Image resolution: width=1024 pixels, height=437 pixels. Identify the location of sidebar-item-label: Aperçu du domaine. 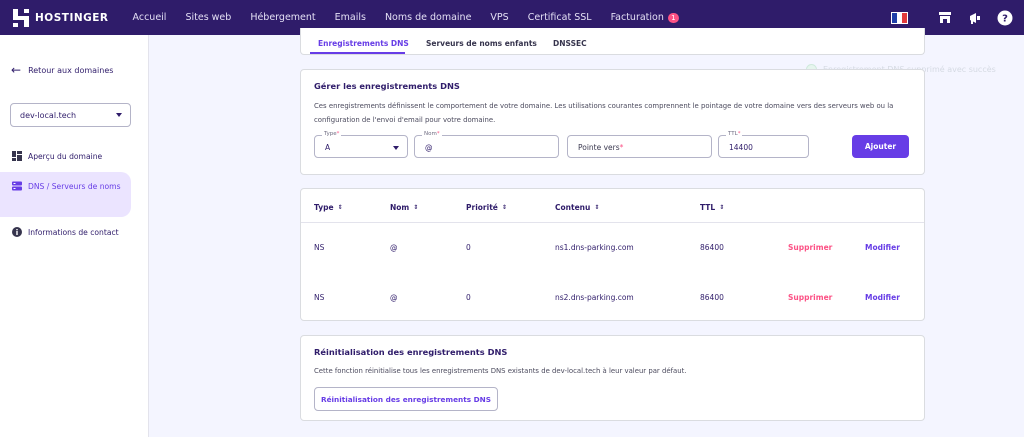
(65, 156).